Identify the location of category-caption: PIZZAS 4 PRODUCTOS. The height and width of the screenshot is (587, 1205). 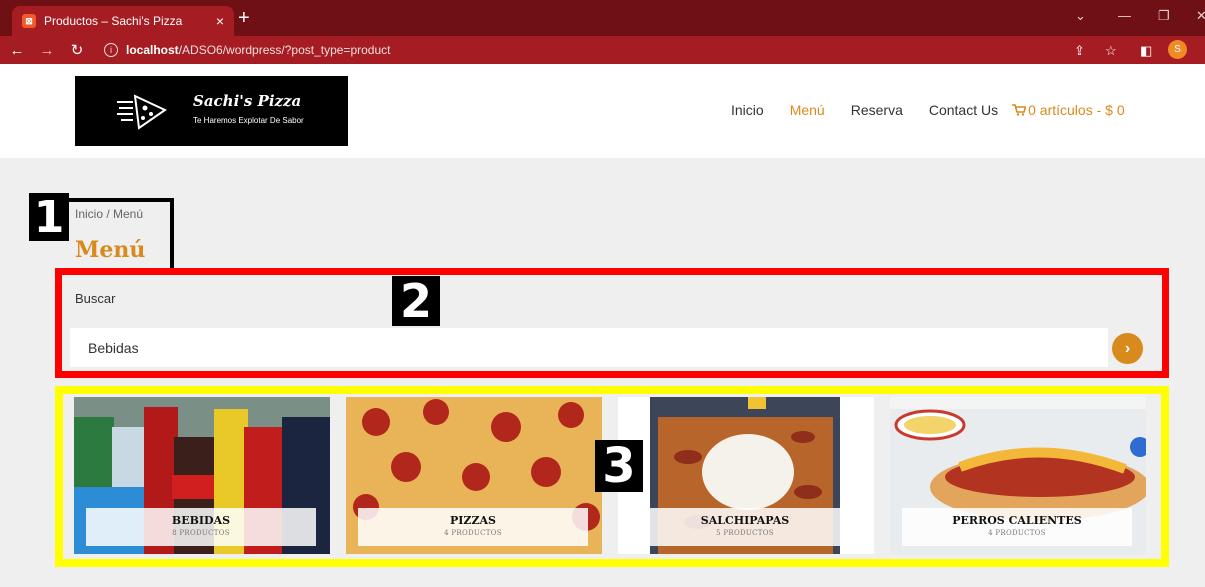
(473, 527).